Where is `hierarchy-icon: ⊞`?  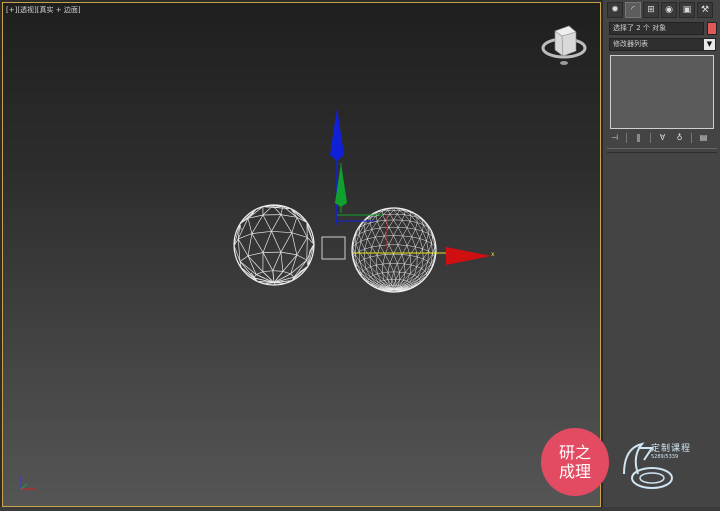
hierarchy-icon: ⊞ is located at coordinates (651, 10).